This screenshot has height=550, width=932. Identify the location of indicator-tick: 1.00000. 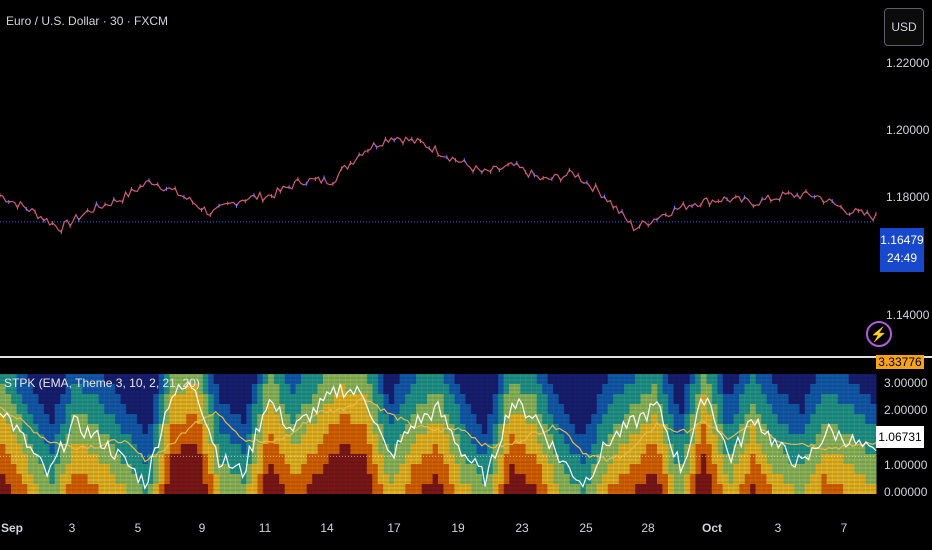
(906, 465).